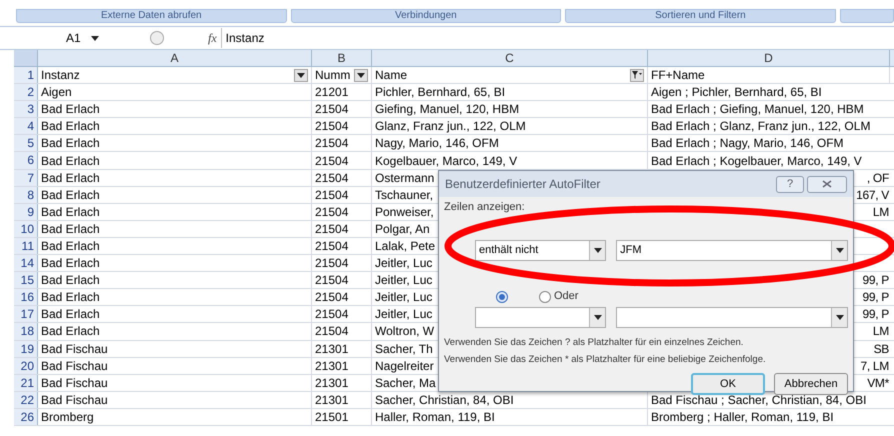 Image resolution: width=894 pixels, height=436 pixels. I want to click on row-number: 26, so click(26, 416).